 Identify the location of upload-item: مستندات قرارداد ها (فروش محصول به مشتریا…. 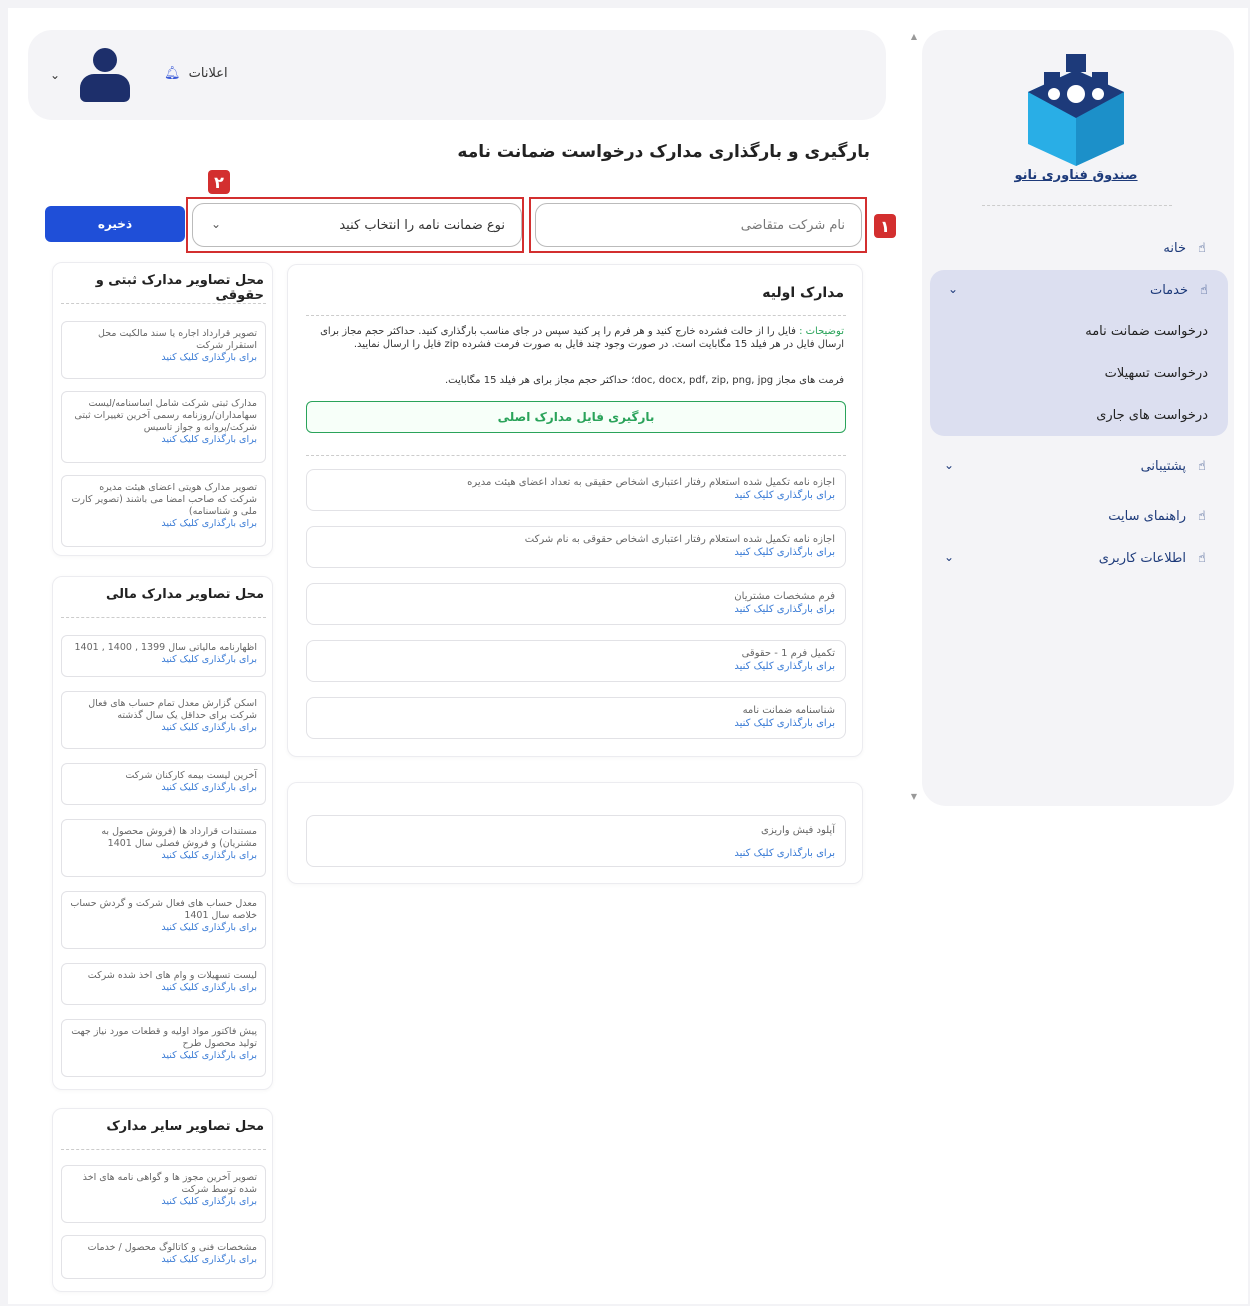
(163, 848).